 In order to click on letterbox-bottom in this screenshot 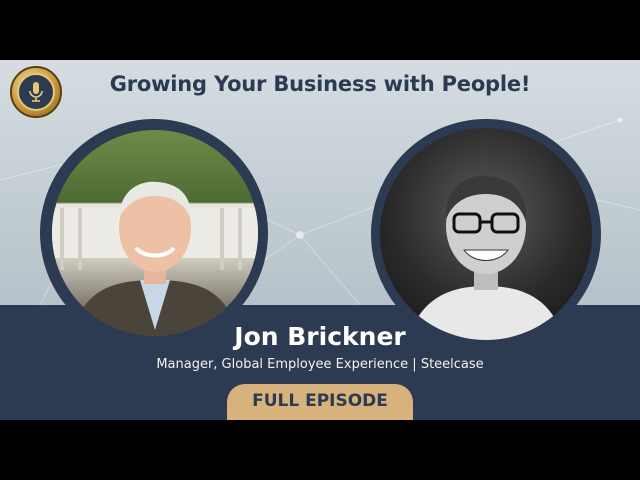, I will do `click(320, 450)`.